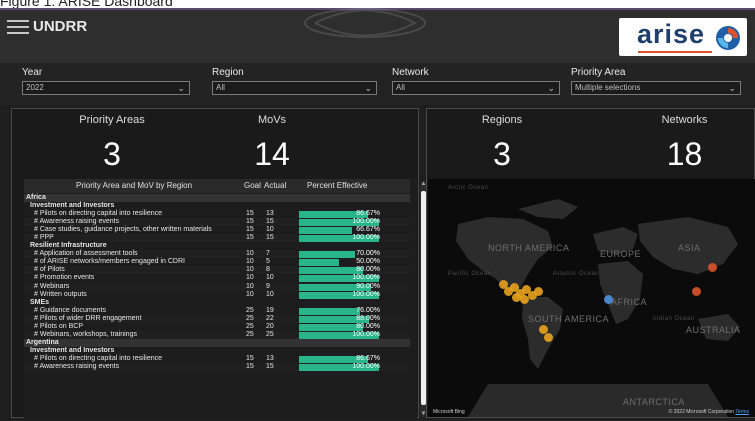 This screenshot has height=421, width=755. What do you see at coordinates (18, 28) in the screenshot?
I see `menu-icon` at bounding box center [18, 28].